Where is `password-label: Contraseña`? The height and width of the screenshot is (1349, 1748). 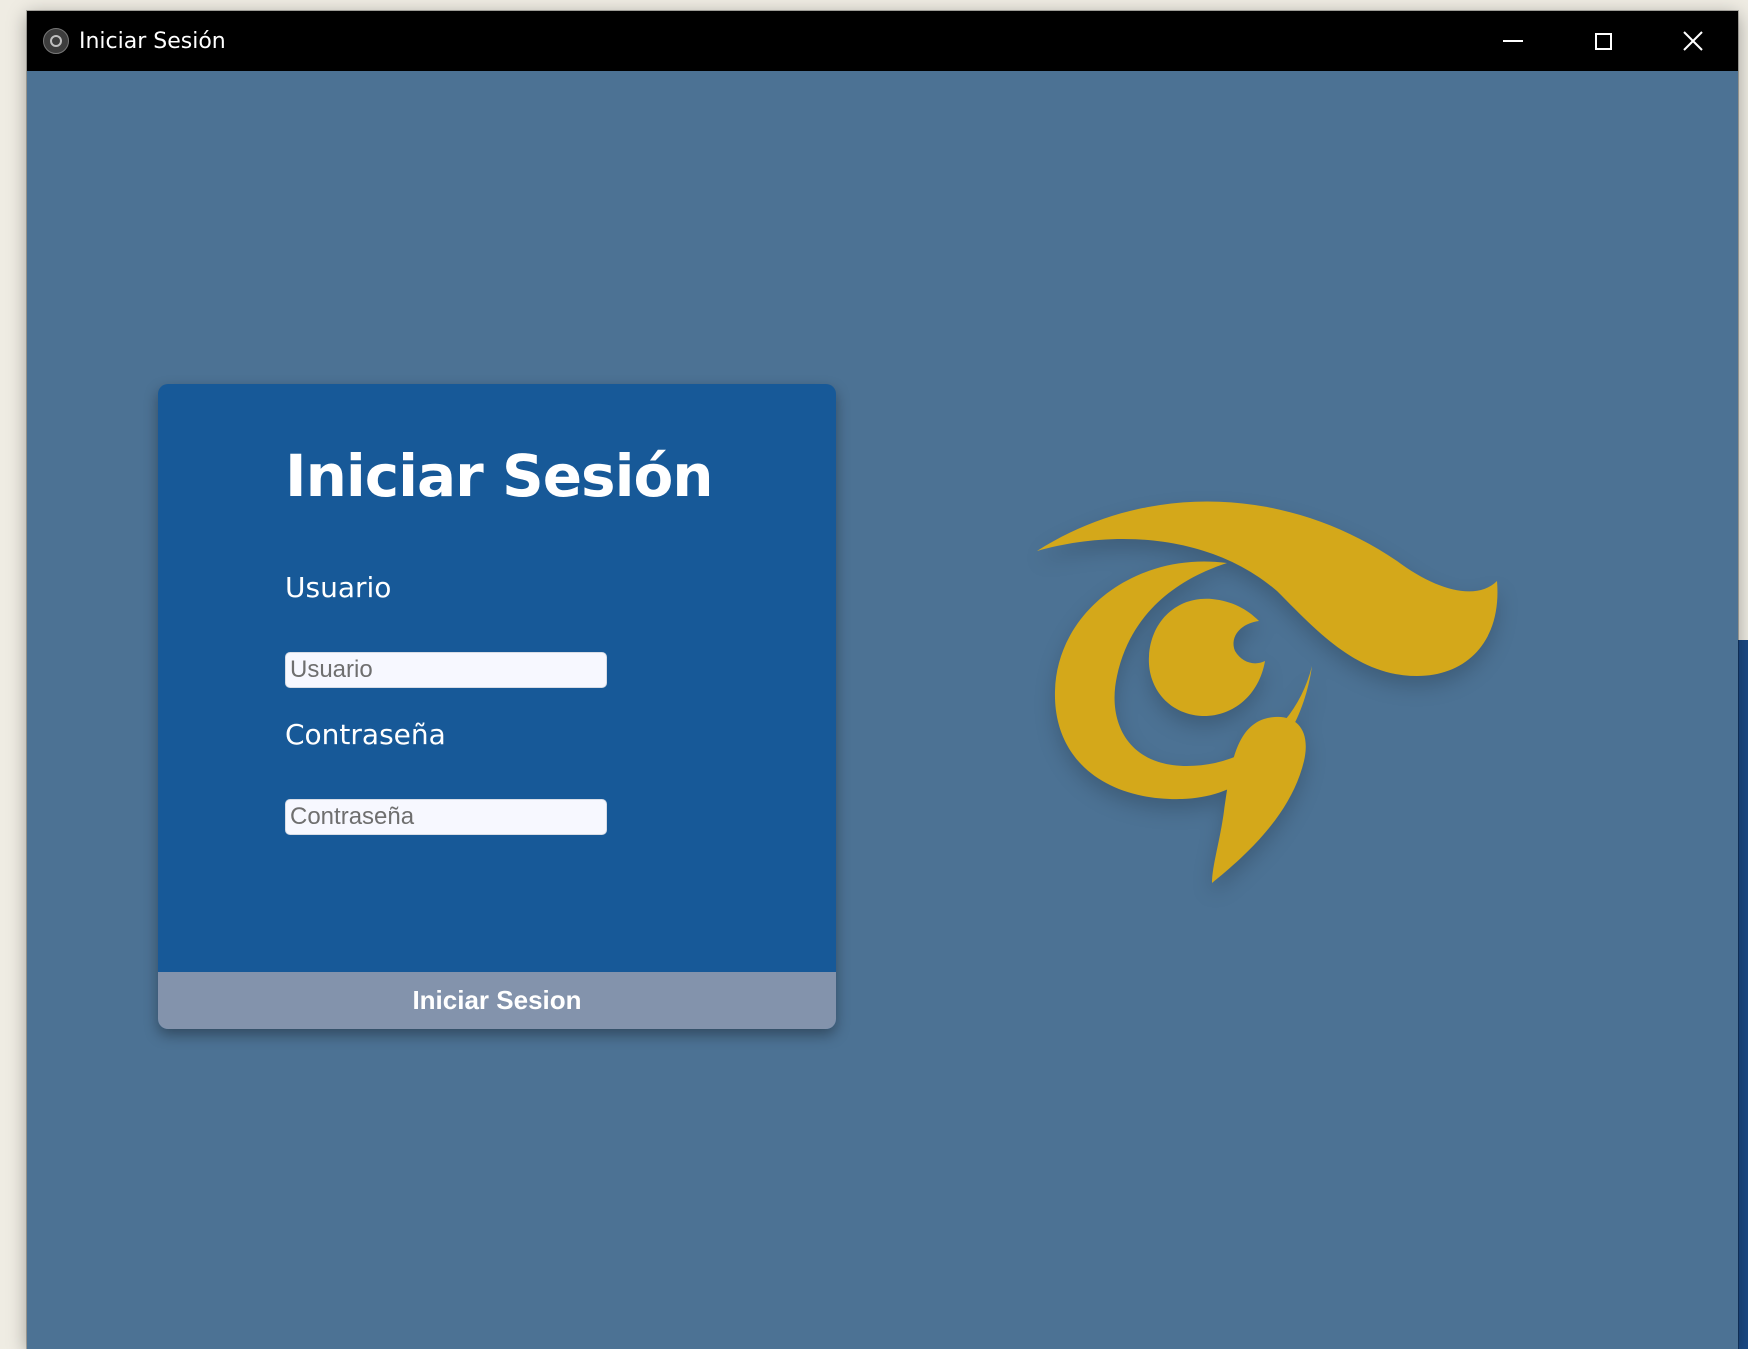 password-label: Contraseña is located at coordinates (365, 734).